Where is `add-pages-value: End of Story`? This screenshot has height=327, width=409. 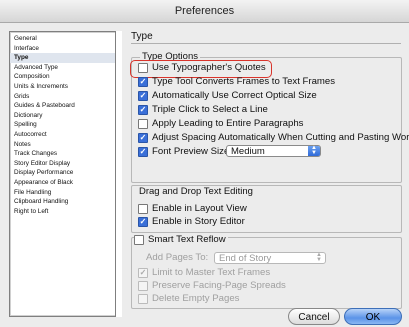
add-pages-value: End of Story is located at coordinates (245, 258).